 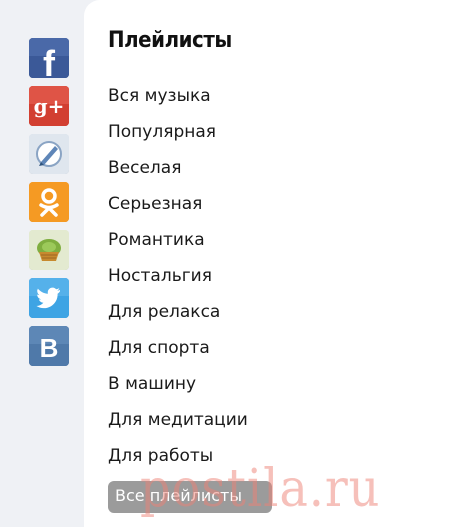 What do you see at coordinates (178, 173) in the screenshot?
I see `playlist-link: Веселая` at bounding box center [178, 173].